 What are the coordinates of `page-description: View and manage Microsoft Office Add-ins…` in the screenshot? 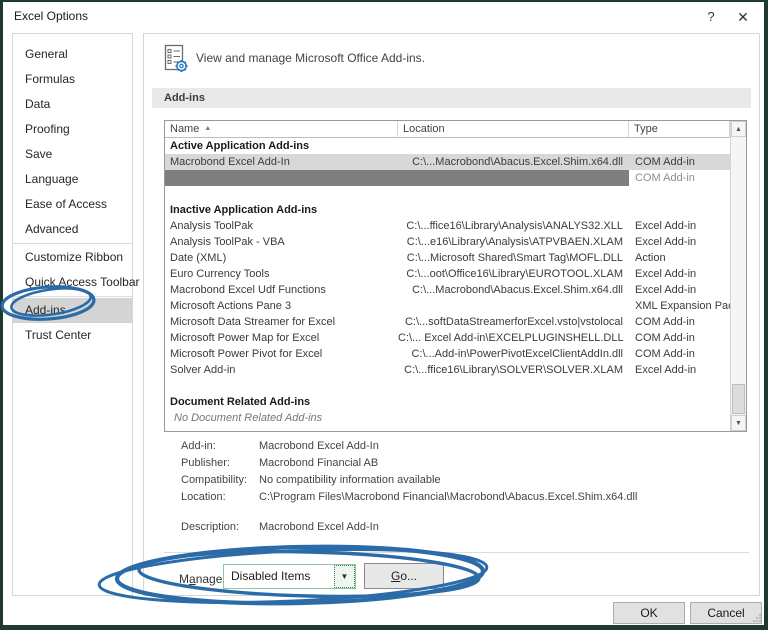 It's located at (311, 58).